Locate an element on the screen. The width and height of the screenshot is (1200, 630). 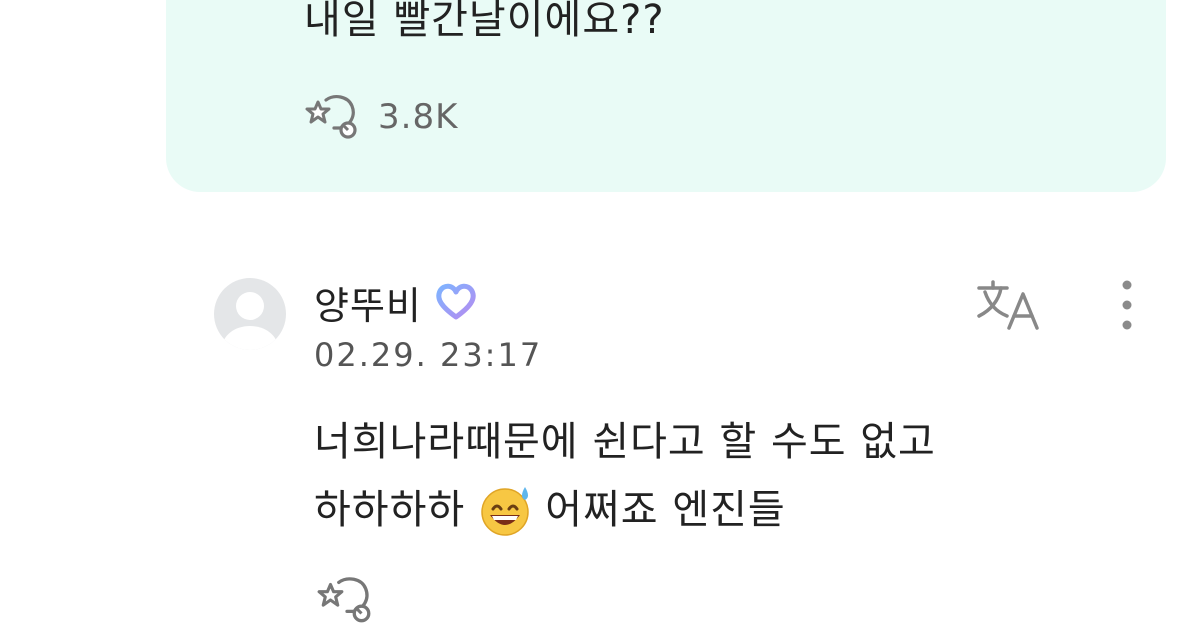
post-text: 내일 빨간날이에요?? is located at coordinates (484, 21).